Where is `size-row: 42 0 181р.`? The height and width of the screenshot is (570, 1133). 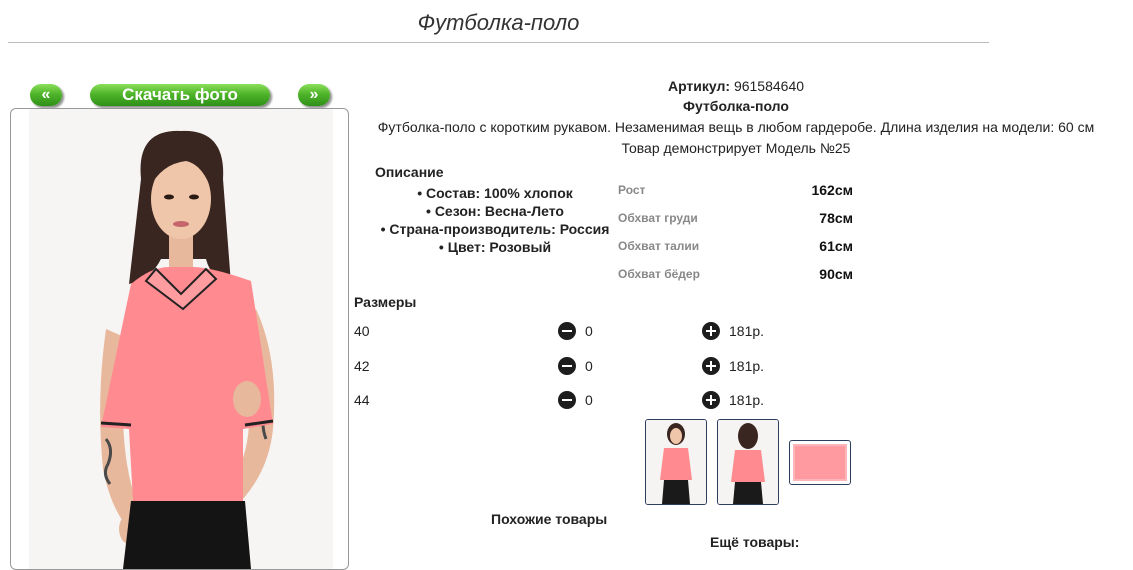
size-row: 42 0 181р. is located at coordinates (584, 366).